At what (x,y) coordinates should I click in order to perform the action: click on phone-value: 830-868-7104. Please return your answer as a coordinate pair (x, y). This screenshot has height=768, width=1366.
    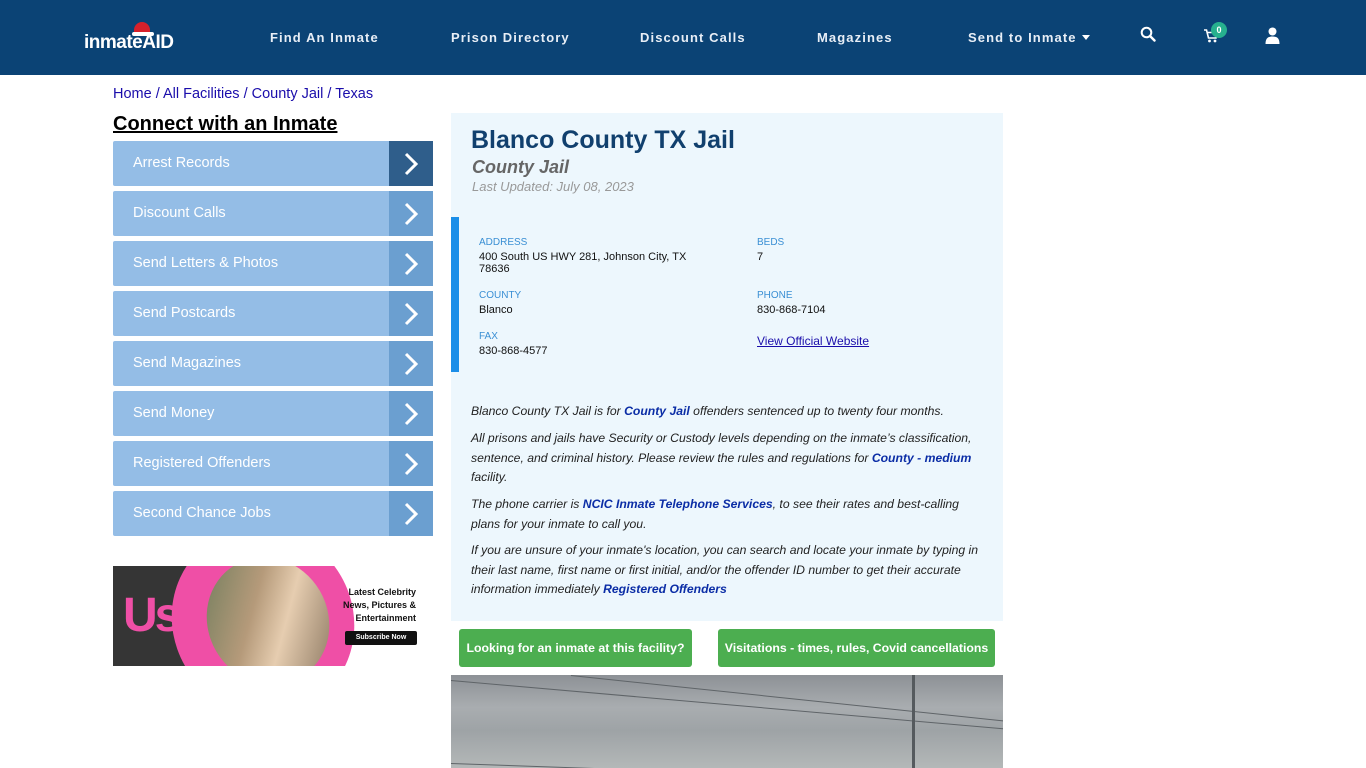
    Looking at the image, I should click on (791, 310).